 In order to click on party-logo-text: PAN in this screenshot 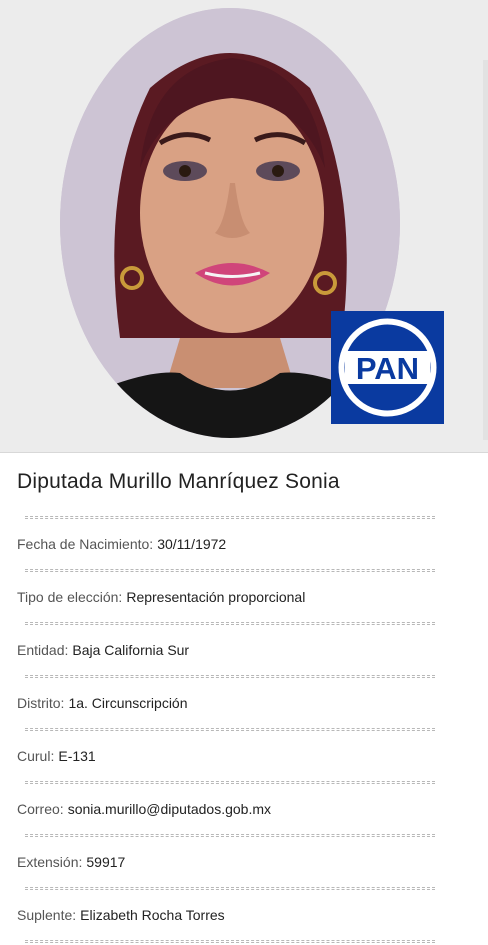, I will do `click(387, 368)`.